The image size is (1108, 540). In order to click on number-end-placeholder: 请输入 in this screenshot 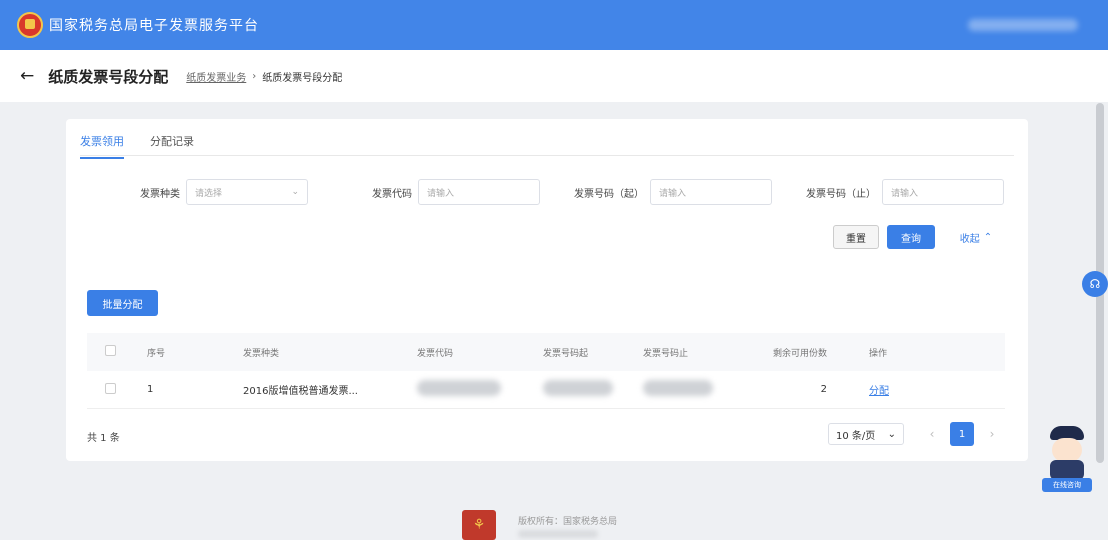, I will do `click(905, 193)`.